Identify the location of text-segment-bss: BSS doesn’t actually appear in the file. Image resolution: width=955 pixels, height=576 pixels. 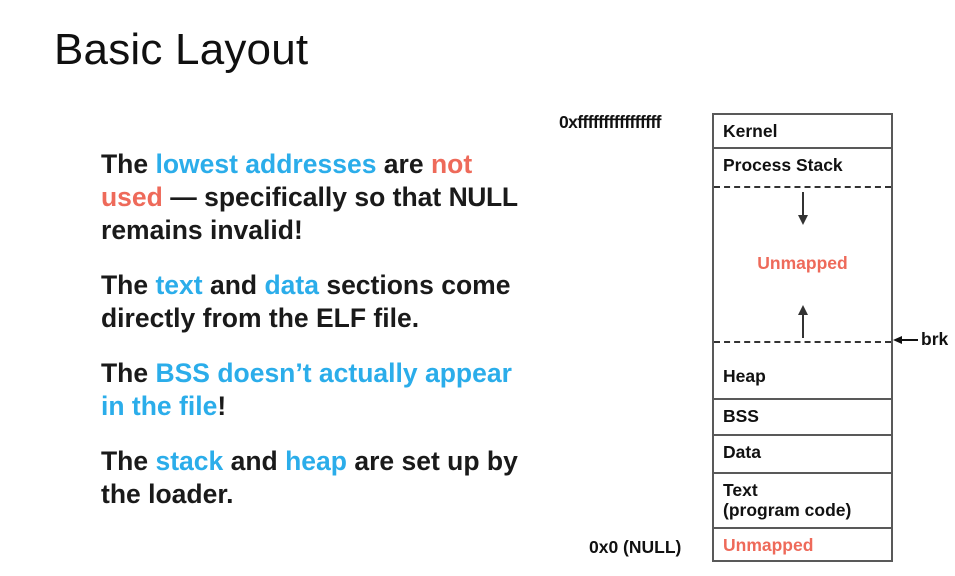
(306, 389).